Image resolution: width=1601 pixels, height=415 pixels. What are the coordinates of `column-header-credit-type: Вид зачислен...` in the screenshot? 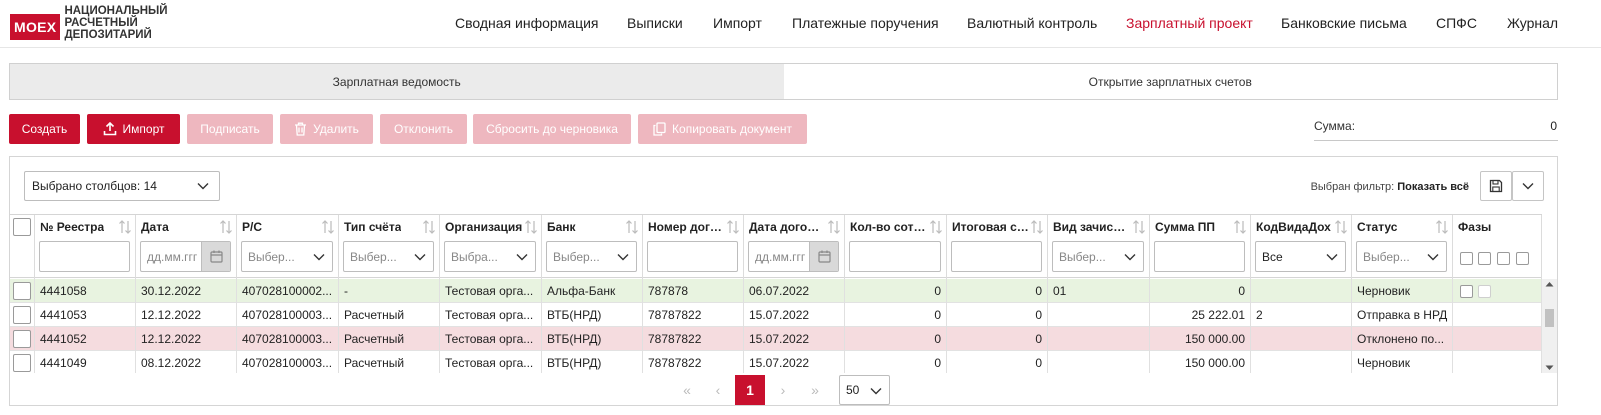 It's located at (1092, 227).